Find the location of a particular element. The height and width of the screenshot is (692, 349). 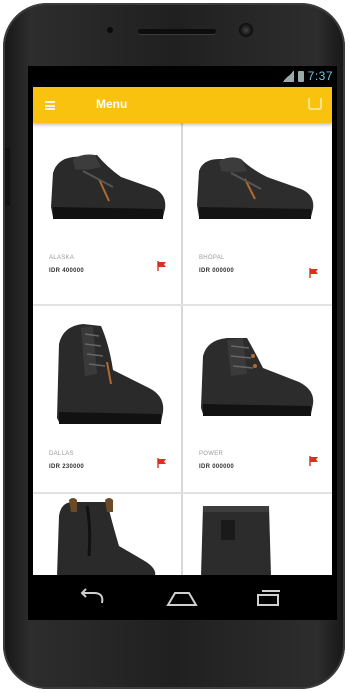

product-card: POWER IDR 000000 is located at coordinates (257, 399).